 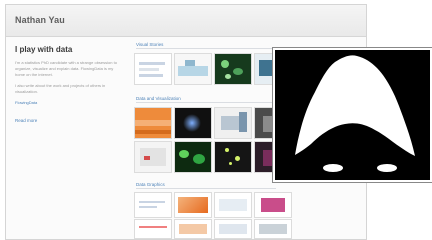 What do you see at coordinates (44, 49) in the screenshot?
I see `about-heading: I play with data` at bounding box center [44, 49].